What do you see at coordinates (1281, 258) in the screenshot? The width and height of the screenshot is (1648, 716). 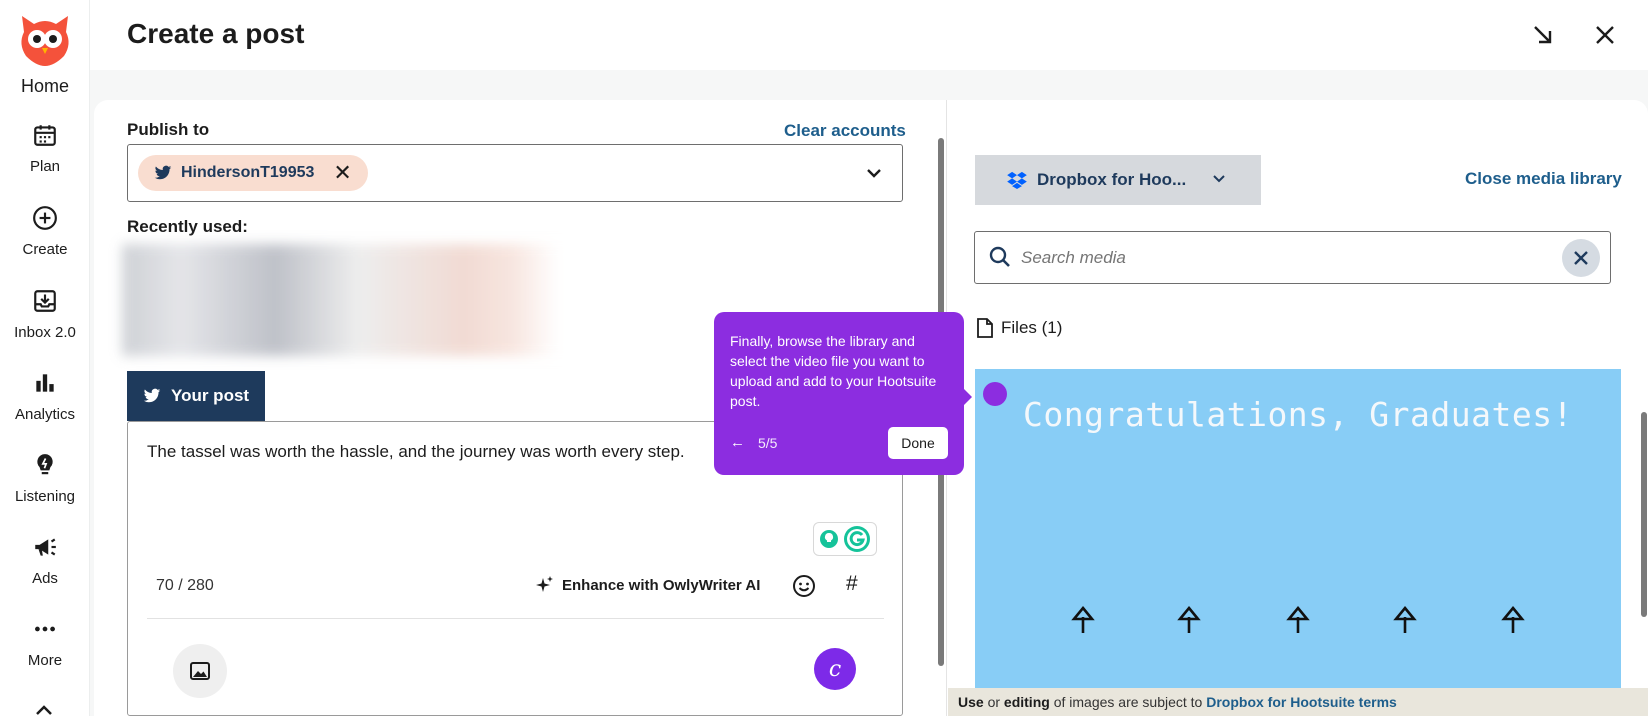 I see `search-media-input` at bounding box center [1281, 258].